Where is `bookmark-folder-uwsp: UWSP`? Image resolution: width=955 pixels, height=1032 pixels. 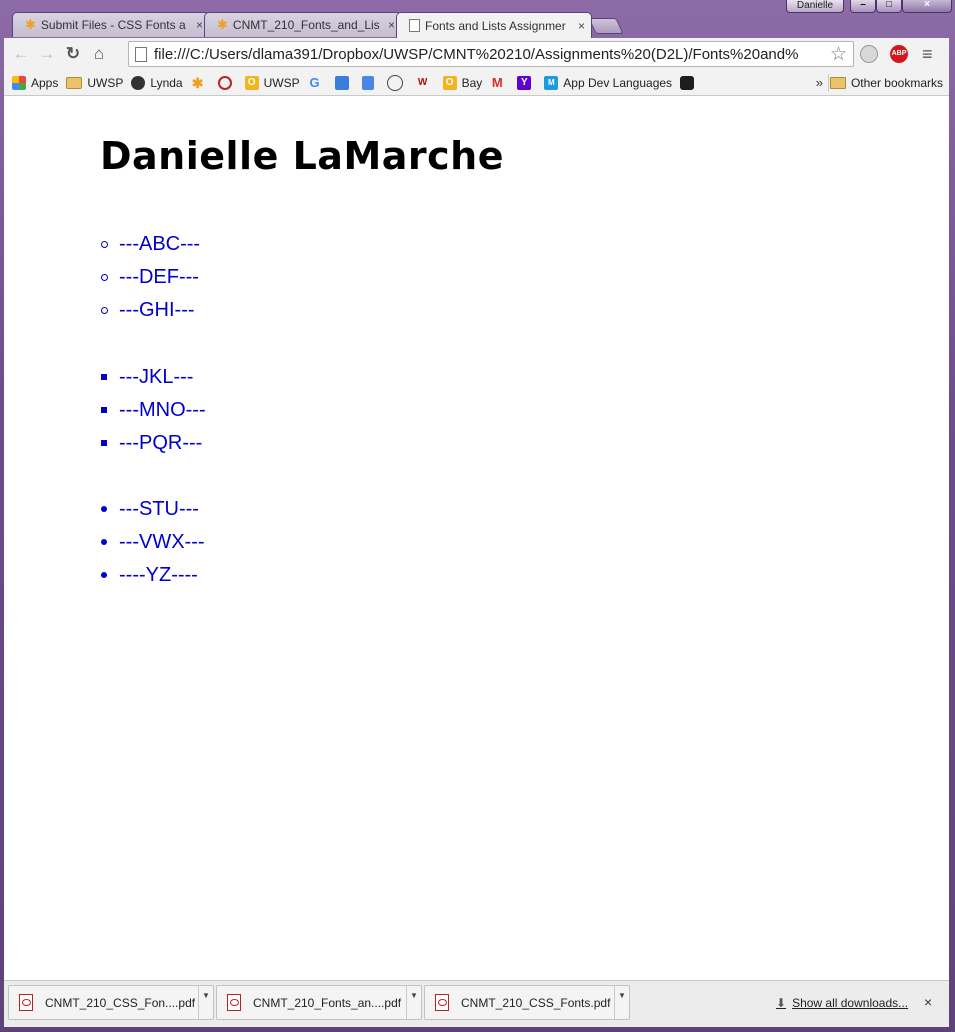
bookmark-folder-uwsp: UWSP is located at coordinates (94, 83).